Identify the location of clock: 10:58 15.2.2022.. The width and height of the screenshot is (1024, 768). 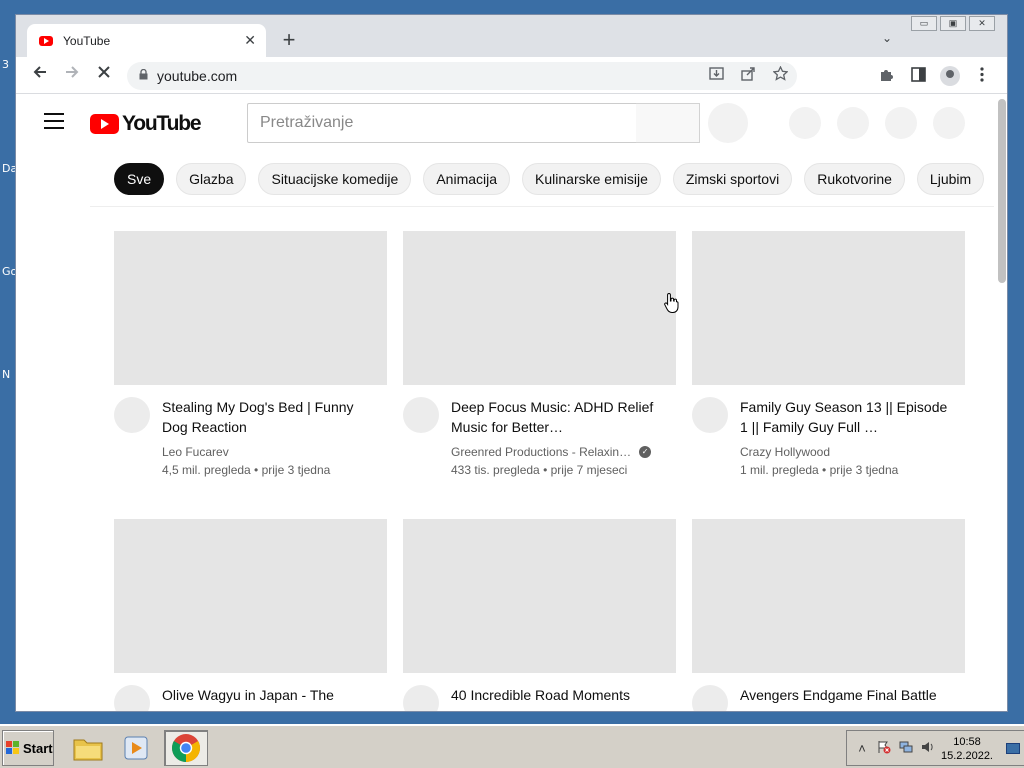
(967, 749).